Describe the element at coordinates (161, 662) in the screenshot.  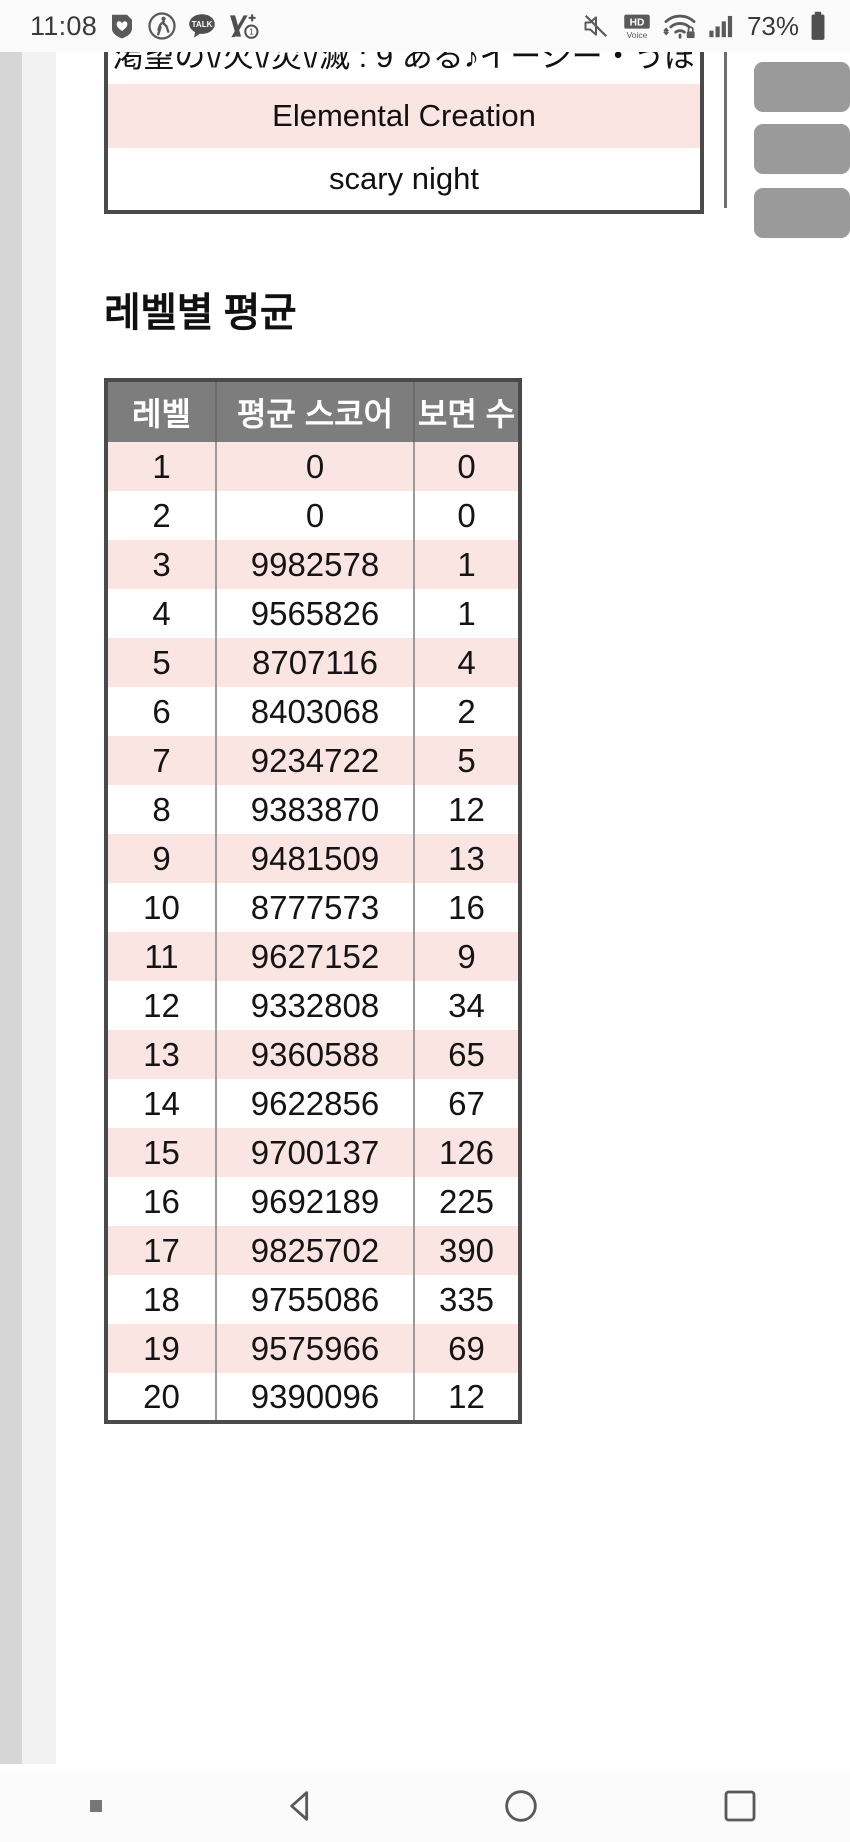
I see `cell-level: 5` at that location.